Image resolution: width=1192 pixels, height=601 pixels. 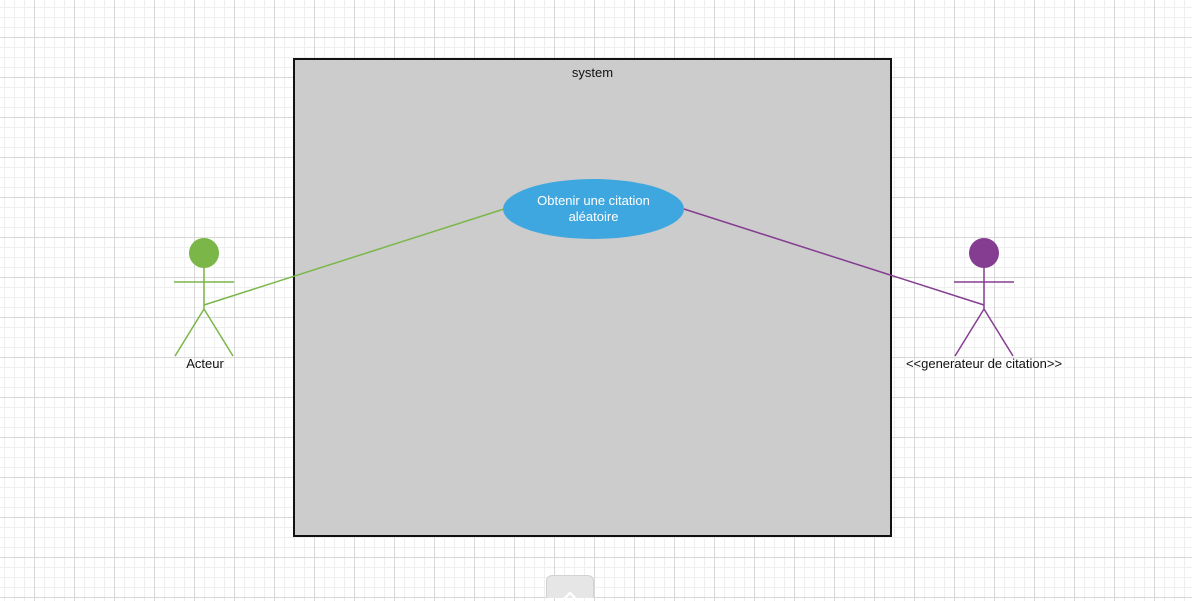 What do you see at coordinates (354, 257) in the screenshot?
I see `association-line-acteur` at bounding box center [354, 257].